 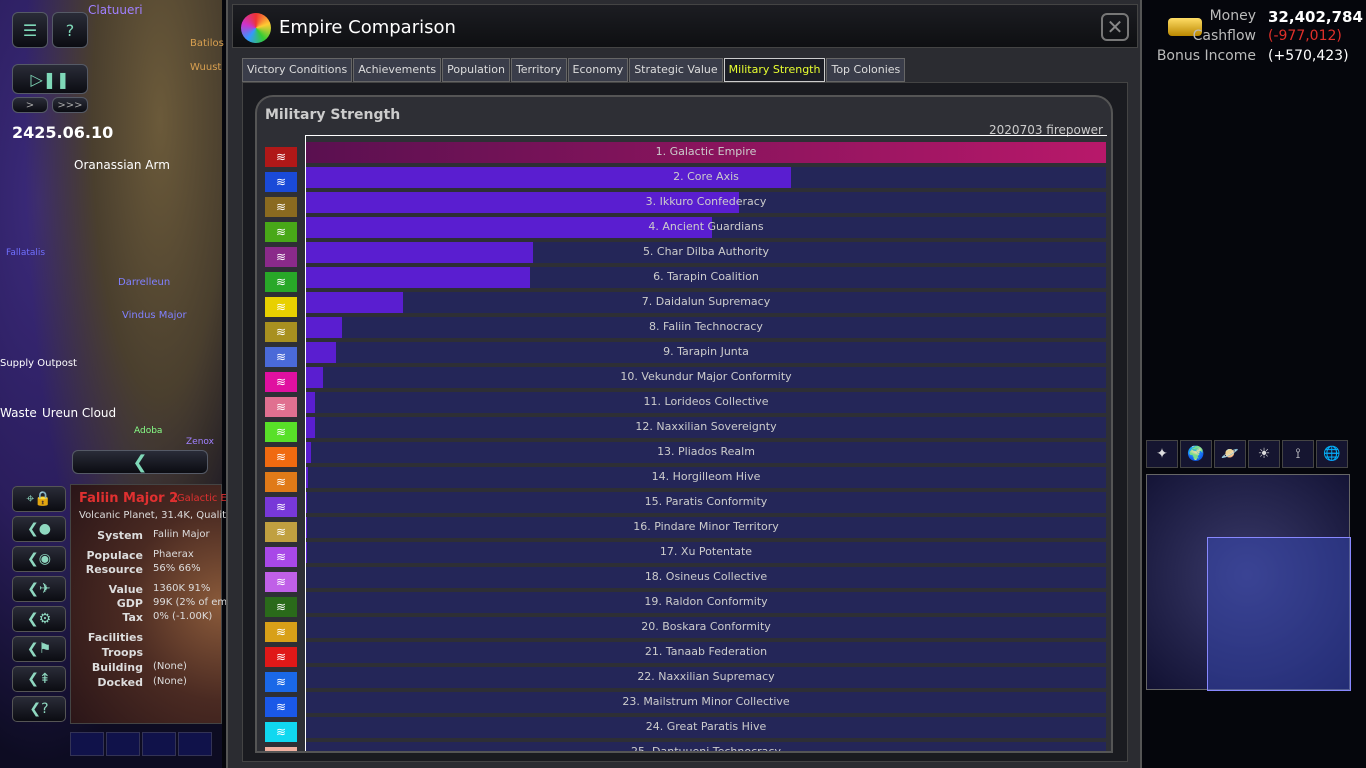 What do you see at coordinates (397, 70) in the screenshot?
I see `tab-achievements: Achievements` at bounding box center [397, 70].